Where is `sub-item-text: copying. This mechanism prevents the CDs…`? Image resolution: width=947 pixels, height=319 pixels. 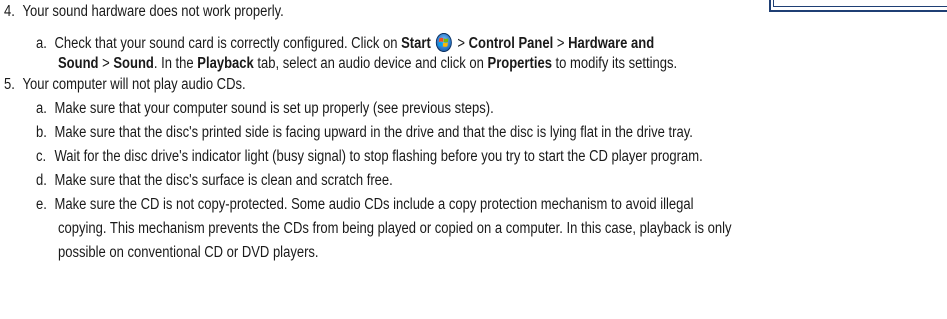 sub-item-text: copying. This mechanism prevents the CDs… is located at coordinates (395, 228).